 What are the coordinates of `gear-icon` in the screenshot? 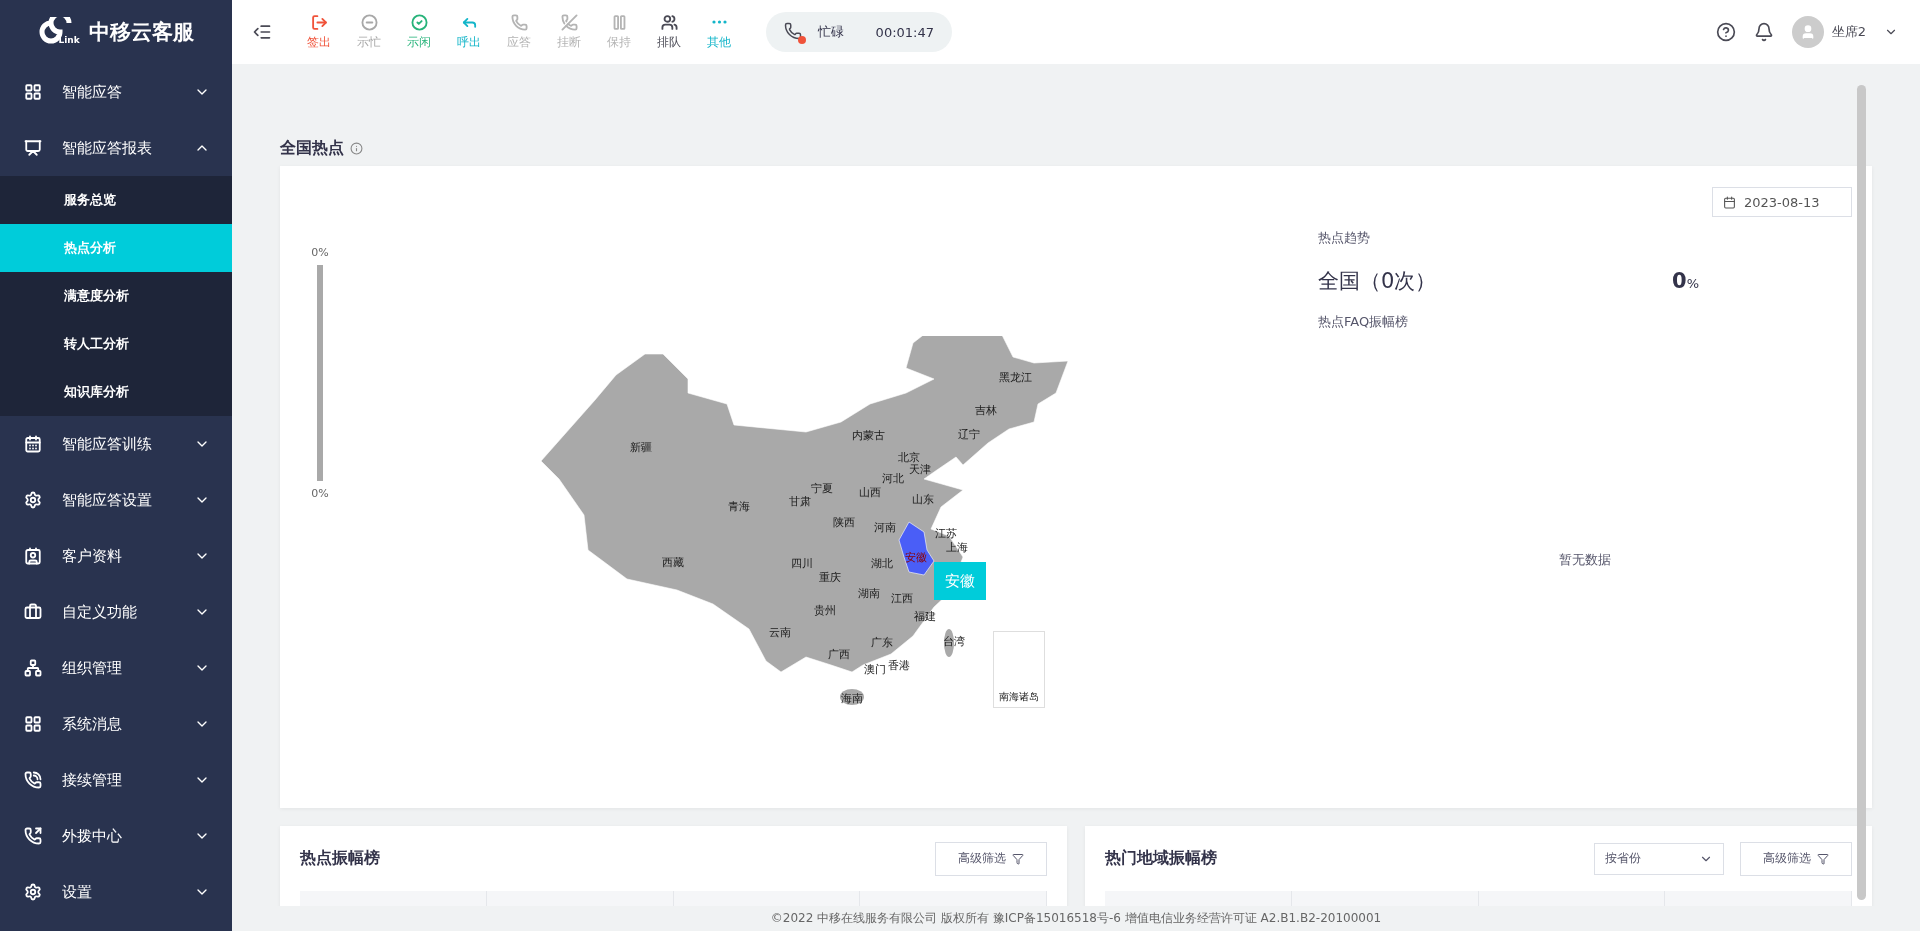 It's located at (33, 500).